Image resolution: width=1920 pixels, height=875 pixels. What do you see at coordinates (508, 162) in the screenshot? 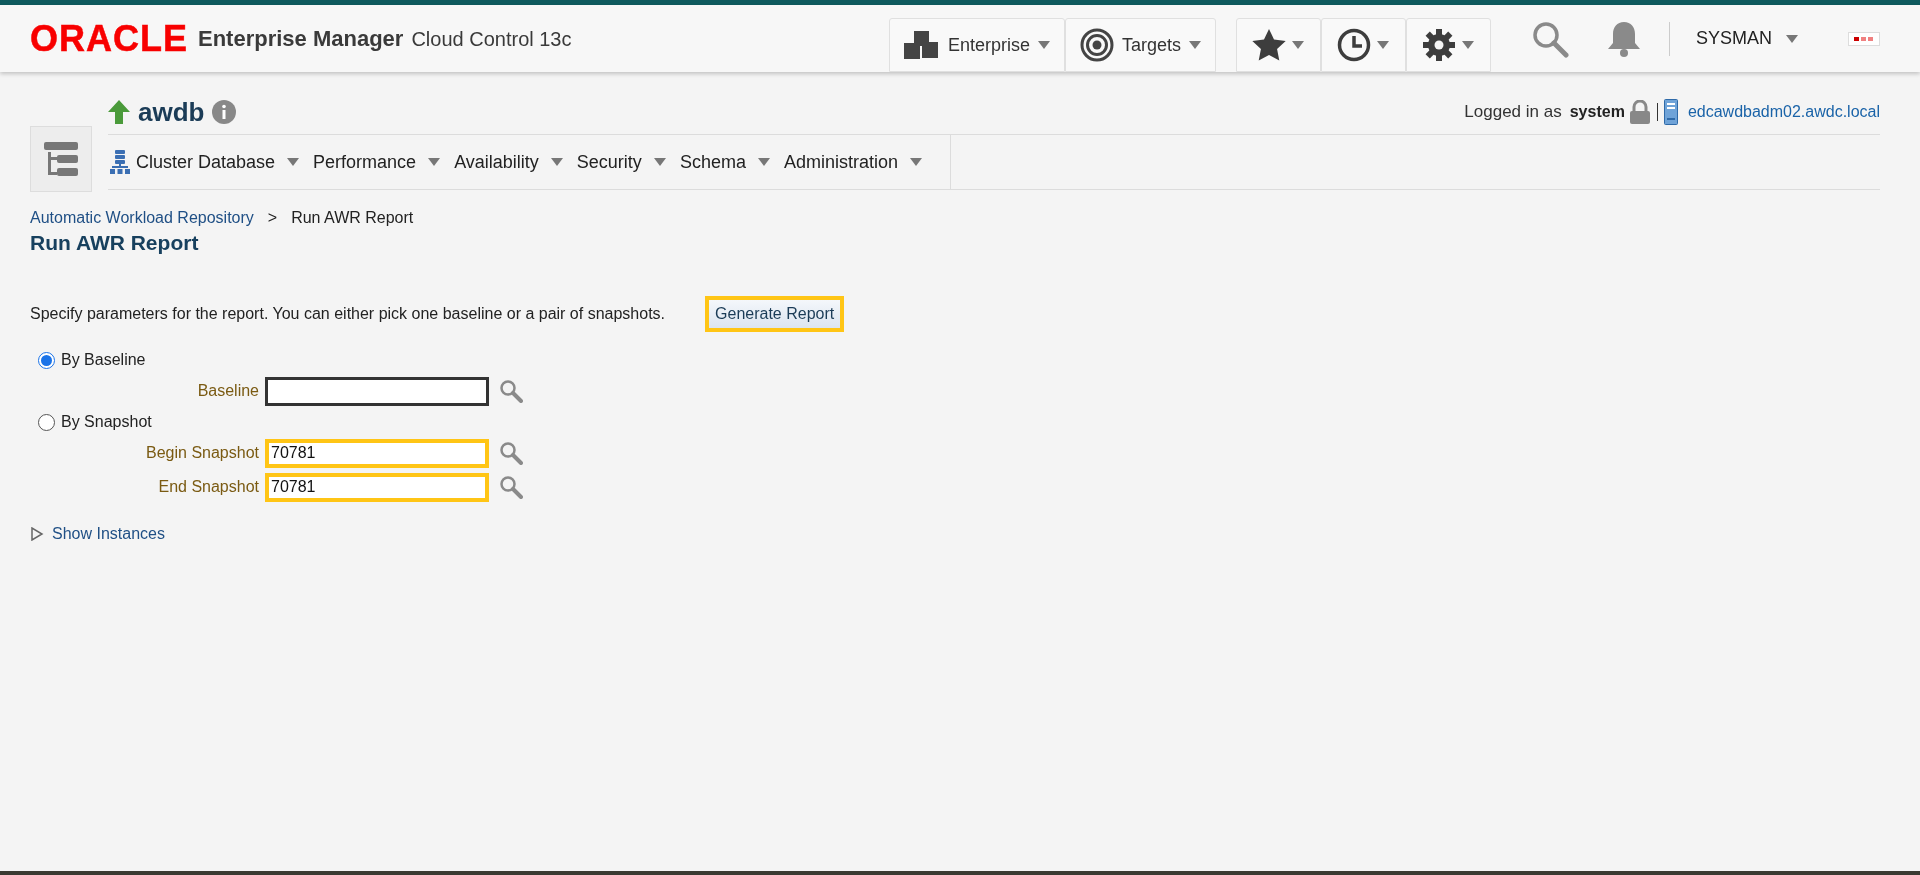
I see `target-menu: Availability` at bounding box center [508, 162].